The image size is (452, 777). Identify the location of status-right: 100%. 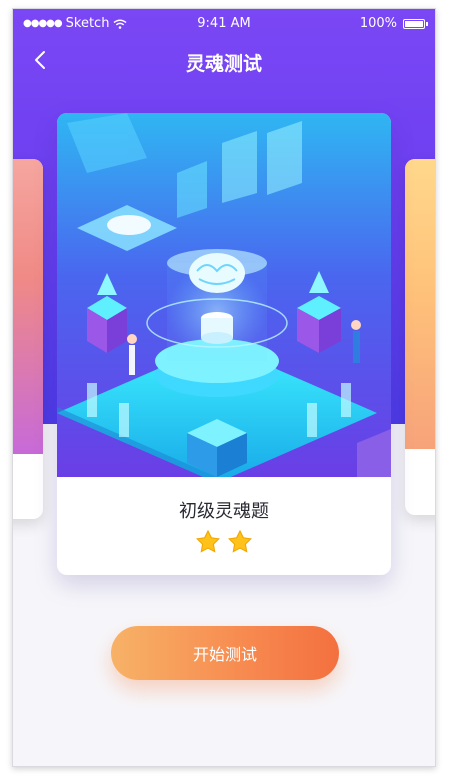
(393, 23).